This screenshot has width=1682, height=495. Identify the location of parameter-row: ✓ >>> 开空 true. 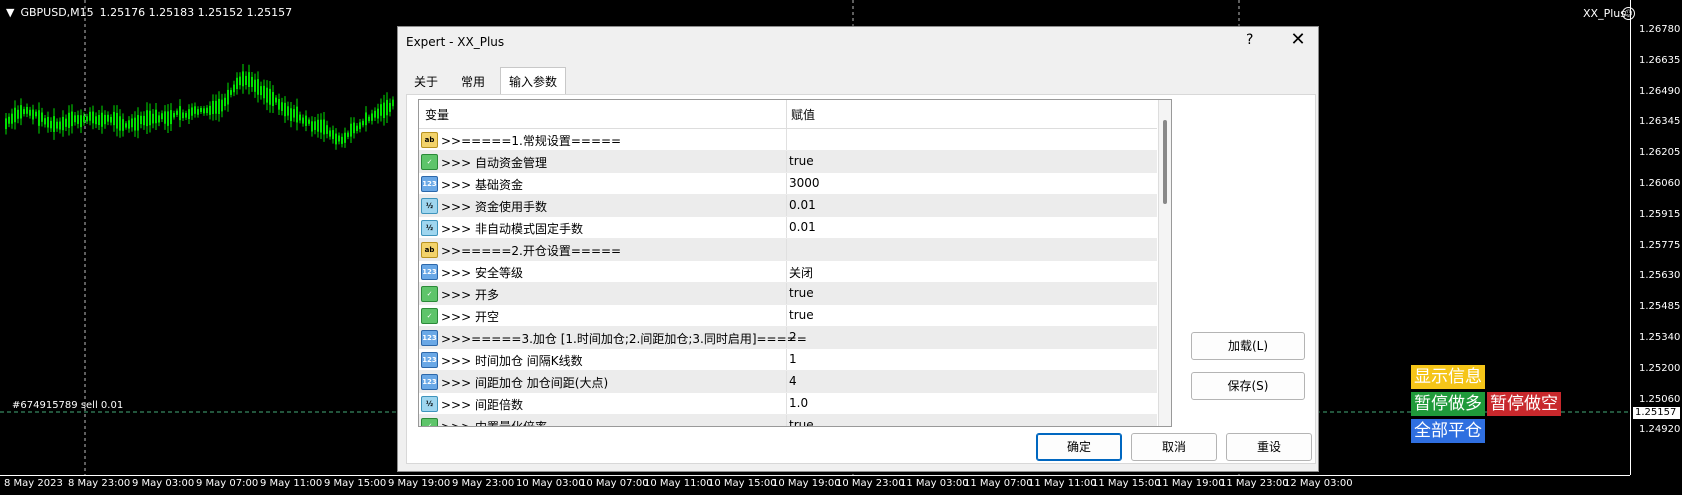
(788, 316).